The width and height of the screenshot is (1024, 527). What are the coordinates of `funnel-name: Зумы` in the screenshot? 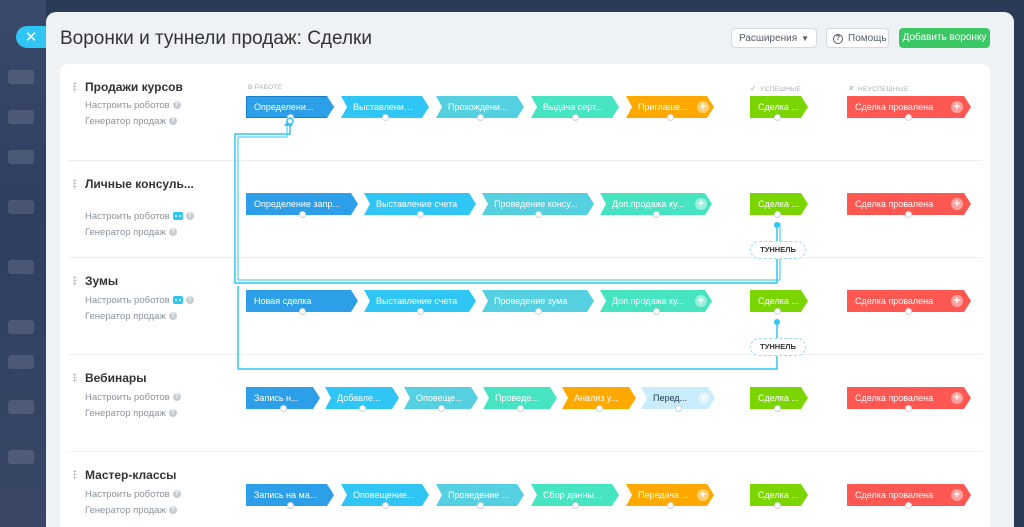 It's located at (101, 281).